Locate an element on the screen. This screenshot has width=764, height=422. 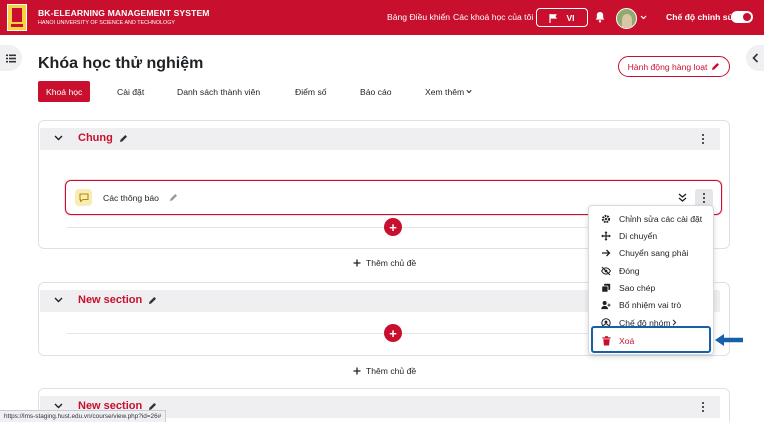
tab-participants: Danh sách thành viên is located at coordinates (218, 91).